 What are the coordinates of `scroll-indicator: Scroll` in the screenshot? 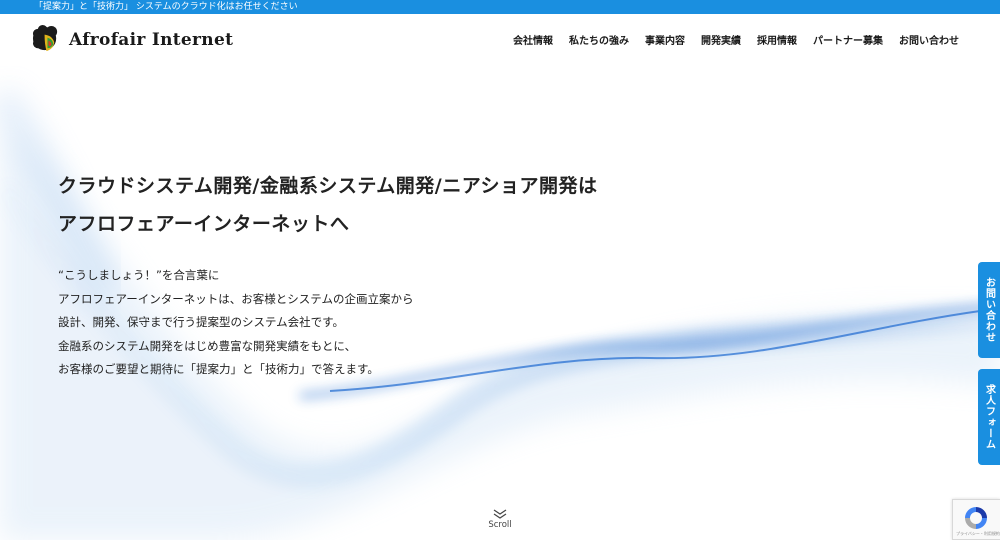 It's located at (500, 519).